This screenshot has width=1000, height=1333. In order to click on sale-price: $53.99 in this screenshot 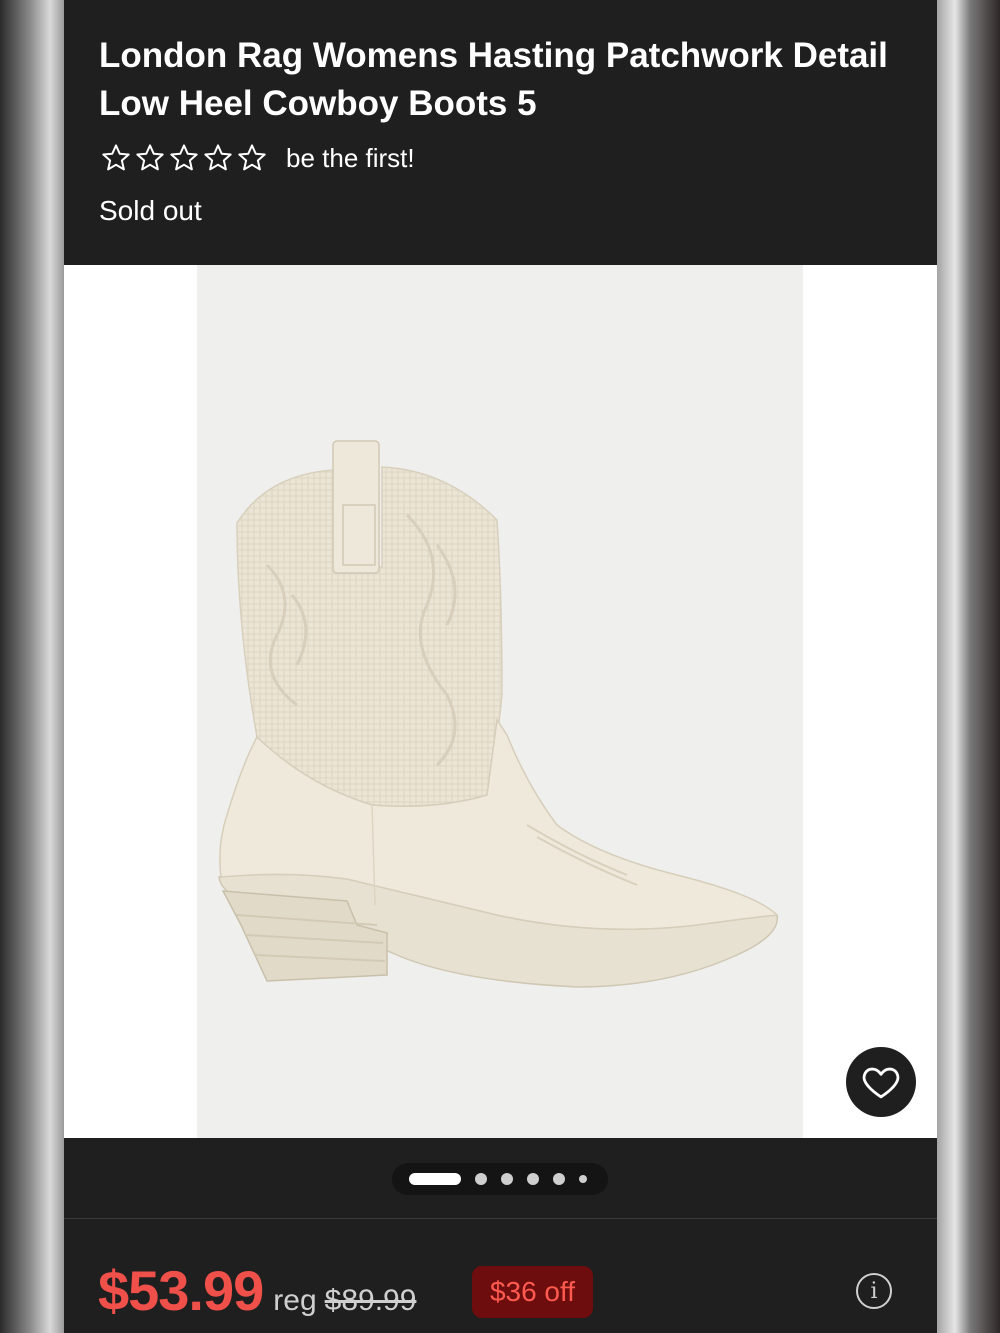, I will do `click(181, 1290)`.